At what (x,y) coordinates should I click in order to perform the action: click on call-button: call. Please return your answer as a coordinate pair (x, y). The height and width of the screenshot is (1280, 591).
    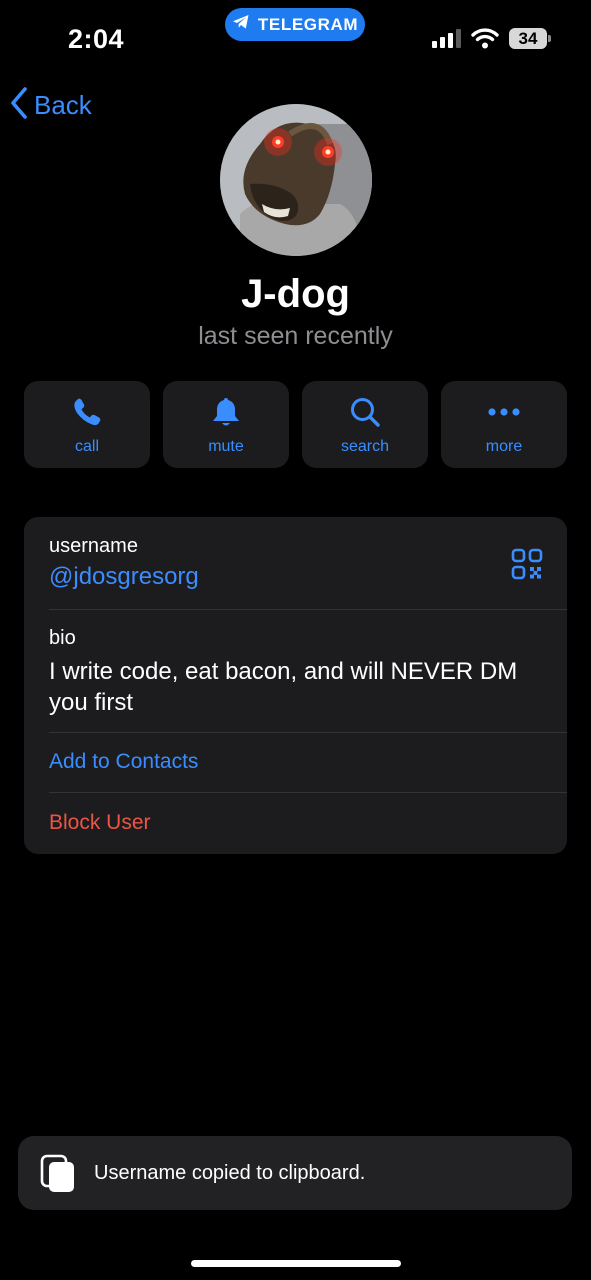
    Looking at the image, I should click on (87, 424).